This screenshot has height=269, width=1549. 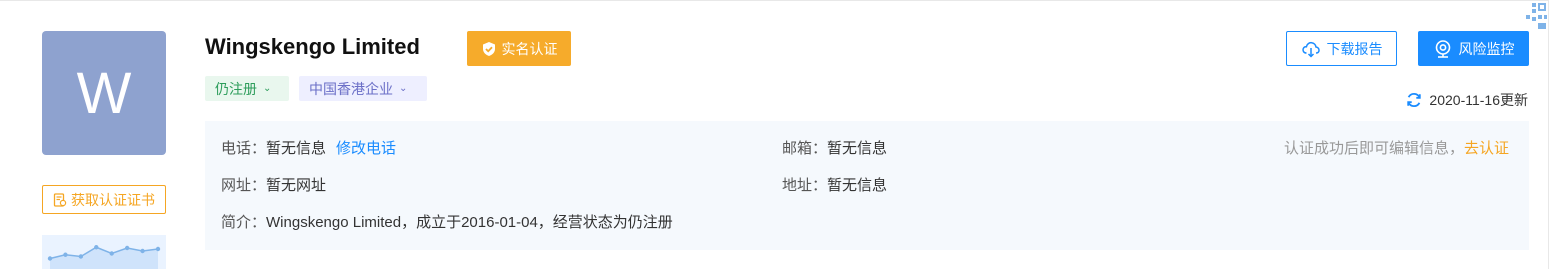 I want to click on get-certificate-button: 获取认证证书, so click(x=104, y=199).